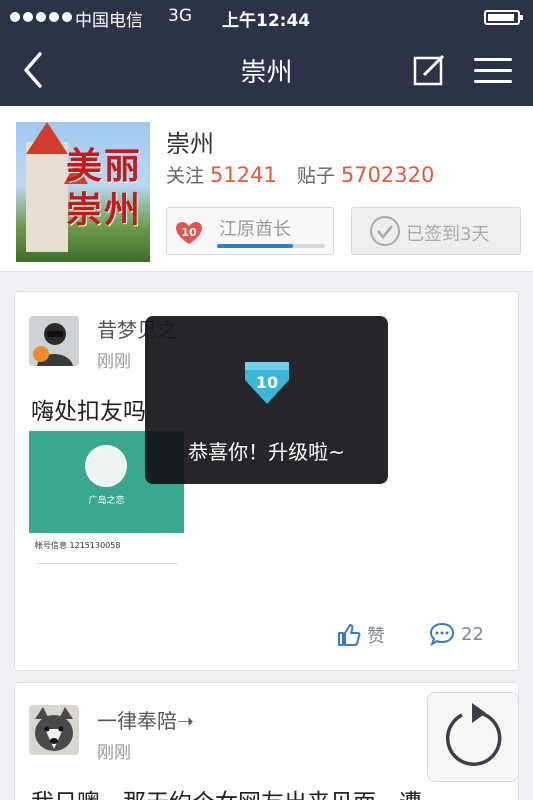 The width and height of the screenshot is (533, 800). What do you see at coordinates (226, 791) in the screenshot?
I see `post-text: 我日噢，那天约个女网友出来见面，遭` at bounding box center [226, 791].